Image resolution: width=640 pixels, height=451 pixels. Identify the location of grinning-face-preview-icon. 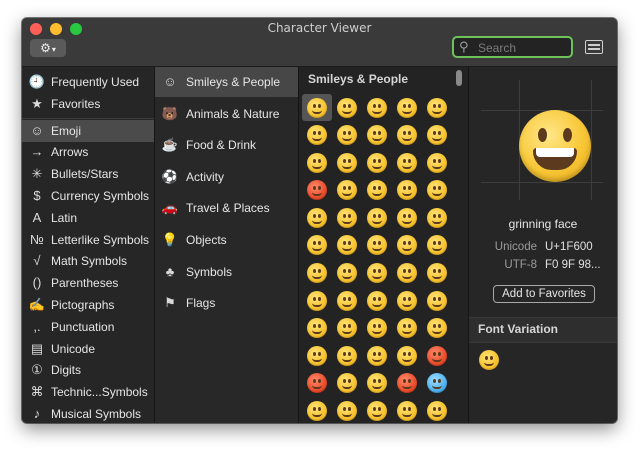
(555, 146).